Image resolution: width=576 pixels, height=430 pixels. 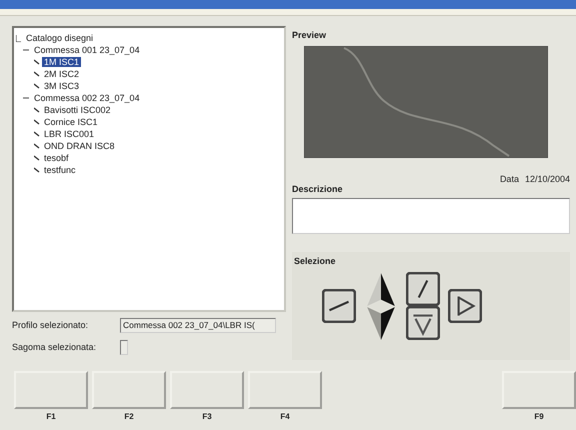 I want to click on date-label: Data, so click(x=509, y=179).